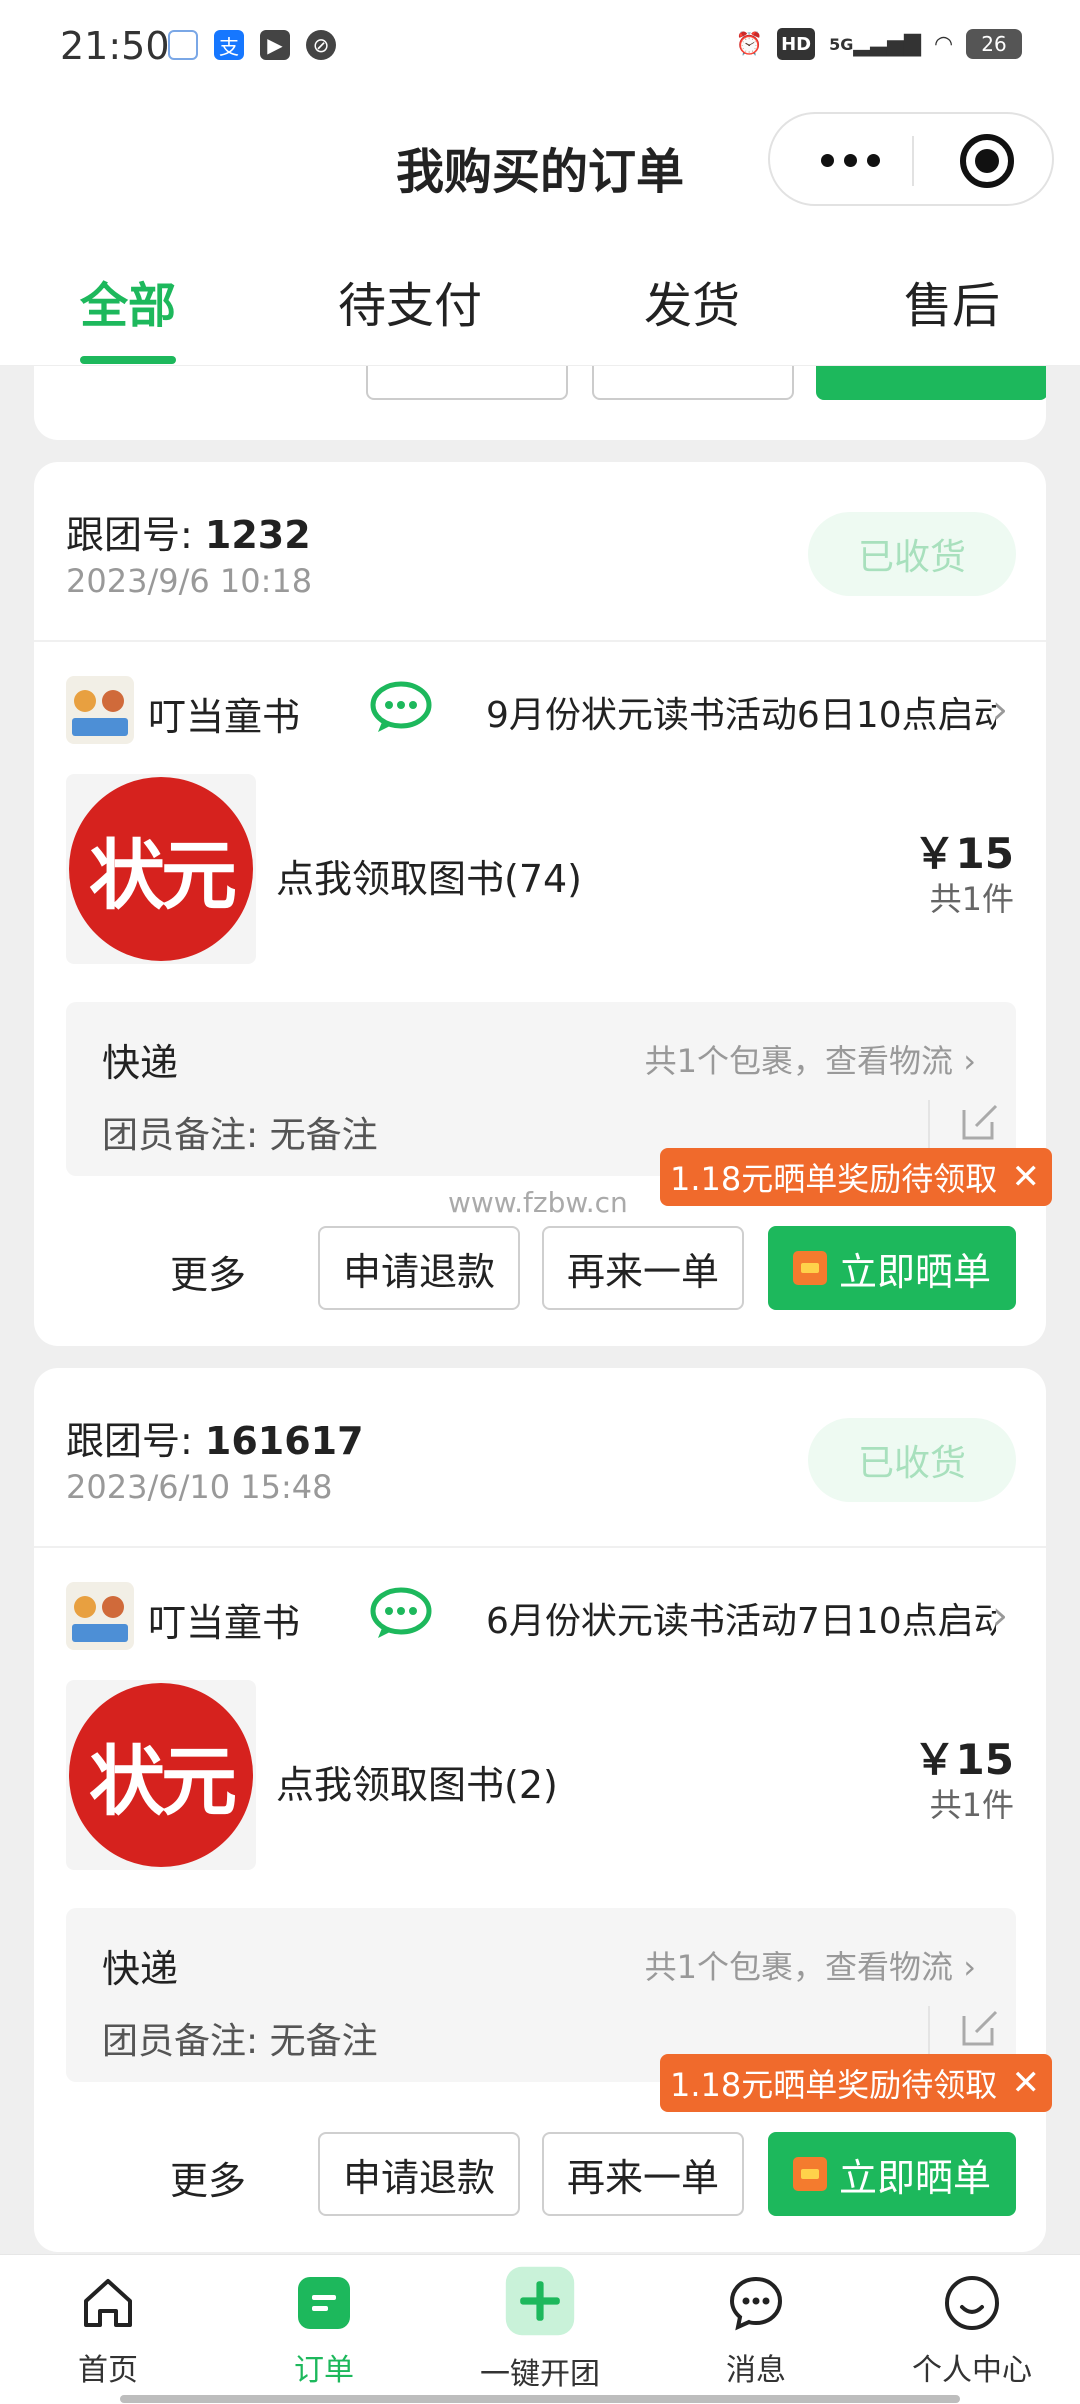  What do you see at coordinates (324, 2370) in the screenshot?
I see `nav-label: 订单` at bounding box center [324, 2370].